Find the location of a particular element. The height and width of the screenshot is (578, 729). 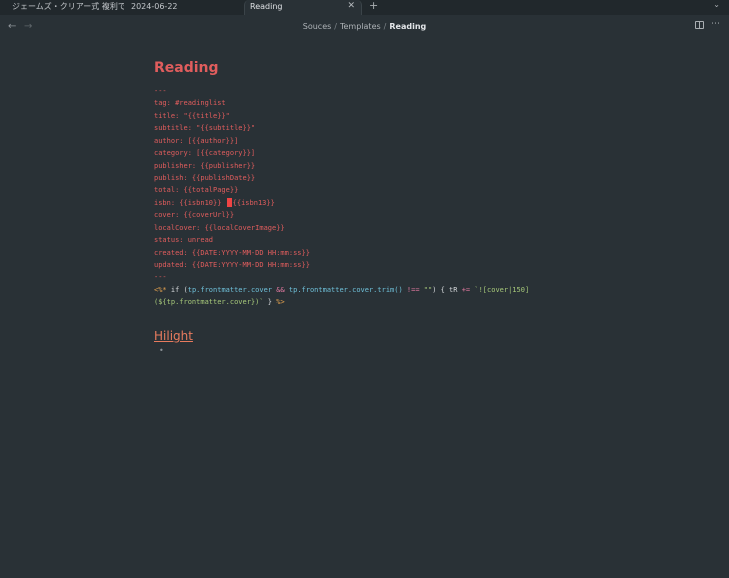

breadcrumb-reading: Reading is located at coordinates (407, 26).